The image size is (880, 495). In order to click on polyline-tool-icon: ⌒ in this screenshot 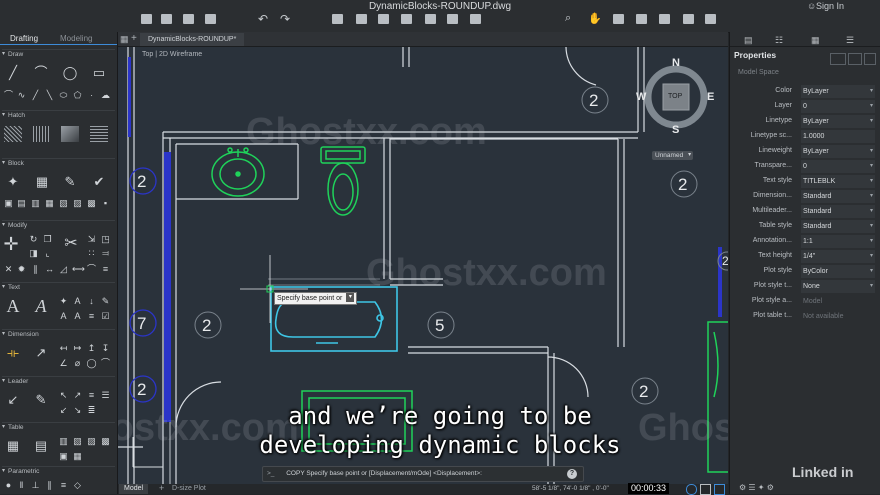, I will do `click(41, 73)`.